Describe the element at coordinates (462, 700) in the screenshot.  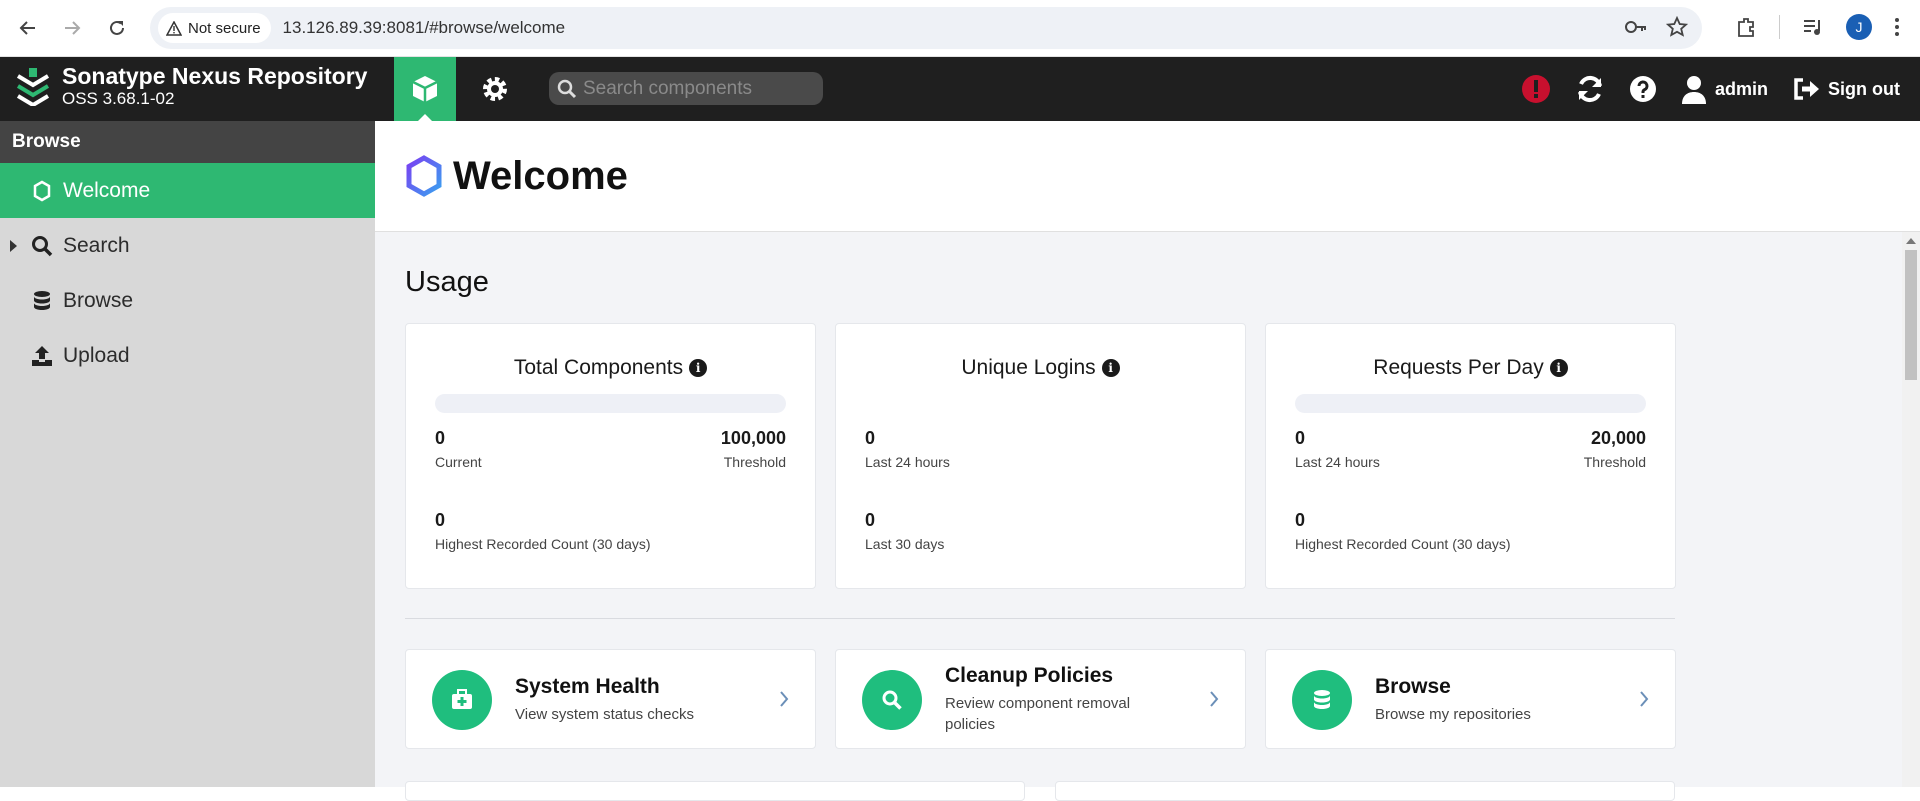
I see `first-aid-kit-icon` at that location.